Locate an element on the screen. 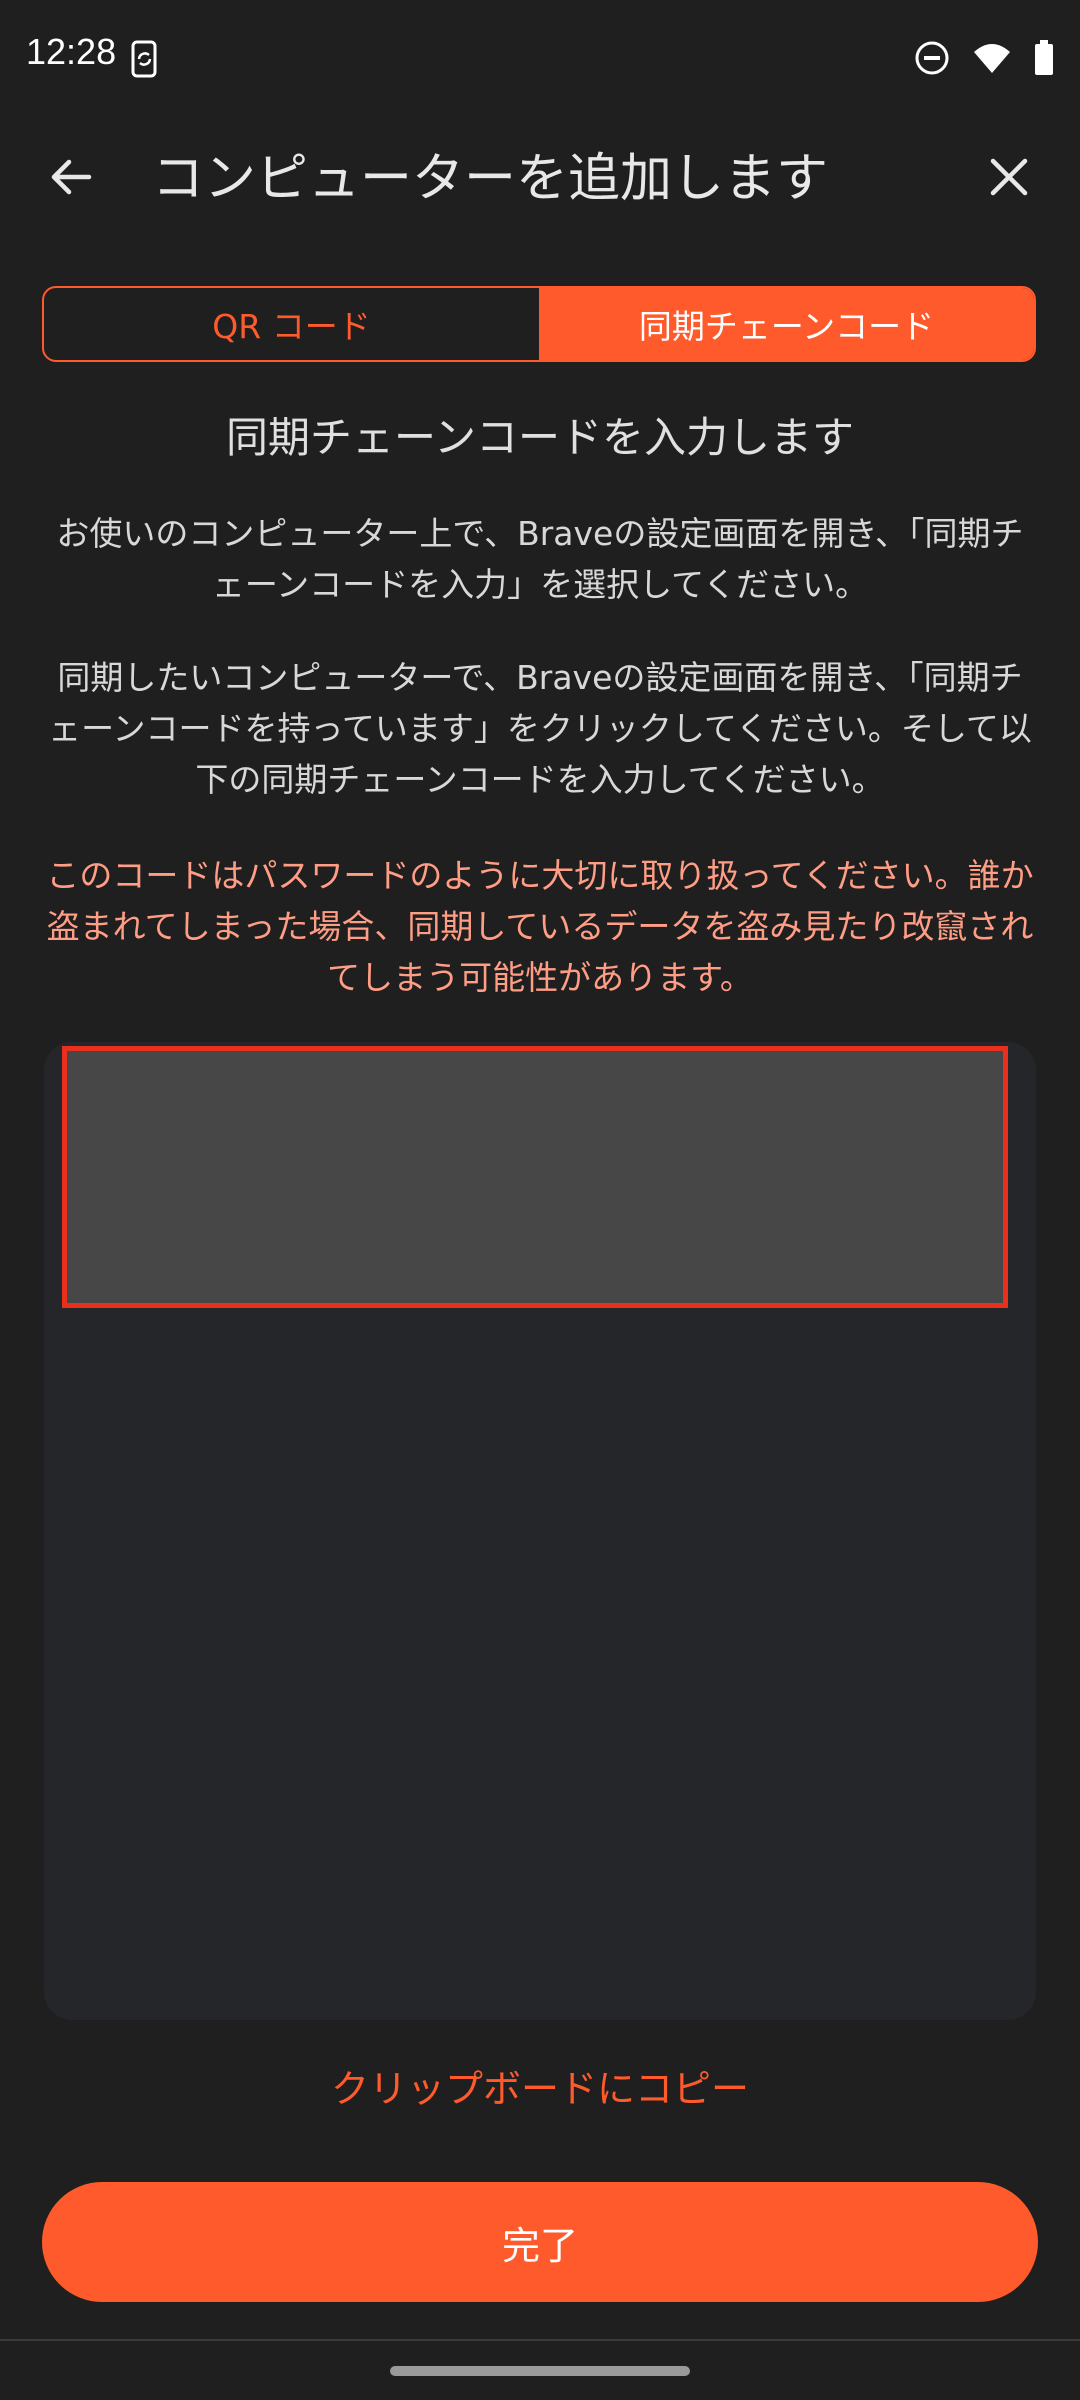 Image resolution: width=1080 pixels, height=2400 pixels. back-button is located at coordinates (71, 179).